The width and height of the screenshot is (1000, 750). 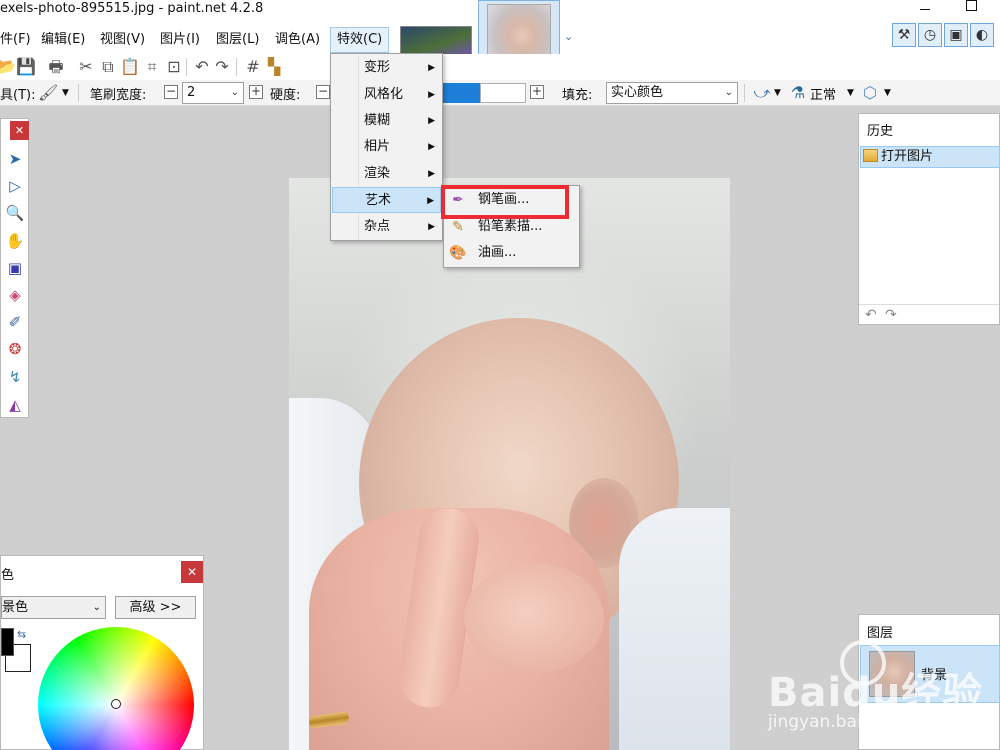 I want to click on recolor-icon: ❂, so click(x=15, y=349).